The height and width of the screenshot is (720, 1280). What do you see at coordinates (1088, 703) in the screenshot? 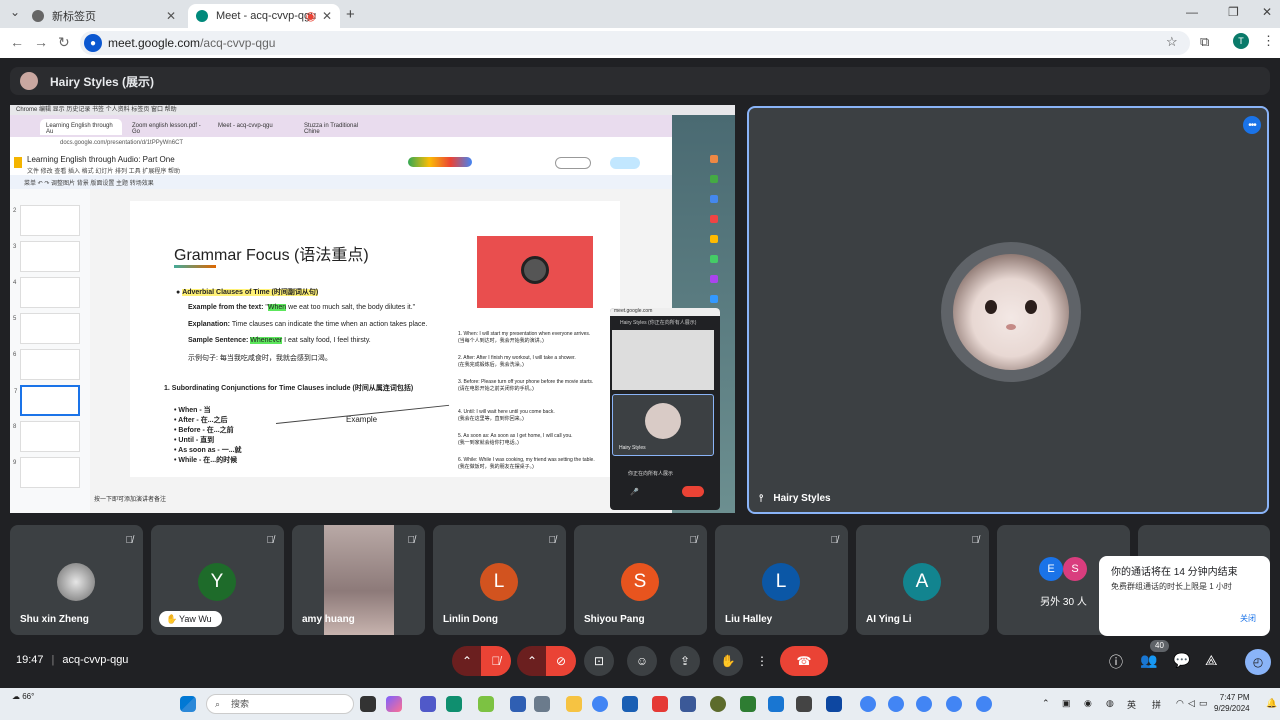
I see `tray-app-icon: ◉` at bounding box center [1088, 703].